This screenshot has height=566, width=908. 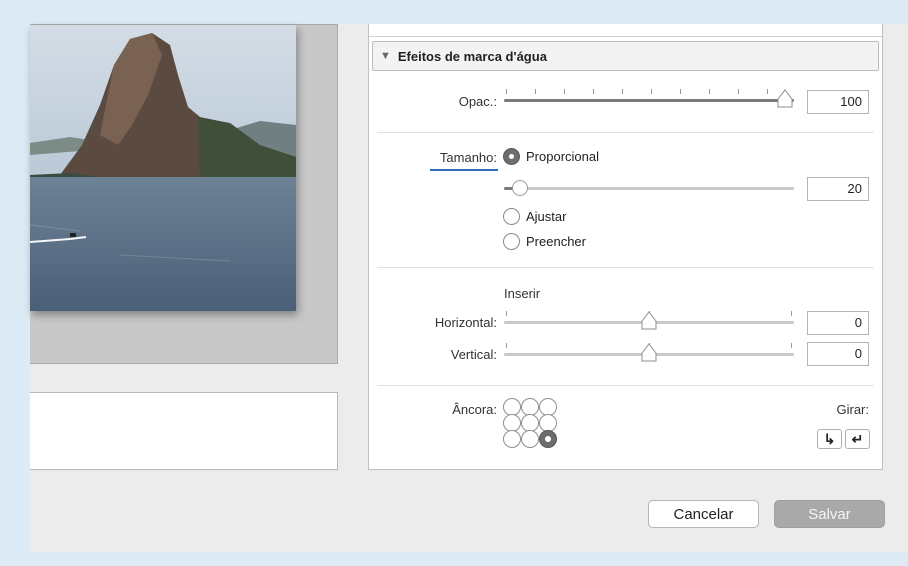 What do you see at coordinates (556, 241) in the screenshot?
I see `radio-label: Preencher` at bounding box center [556, 241].